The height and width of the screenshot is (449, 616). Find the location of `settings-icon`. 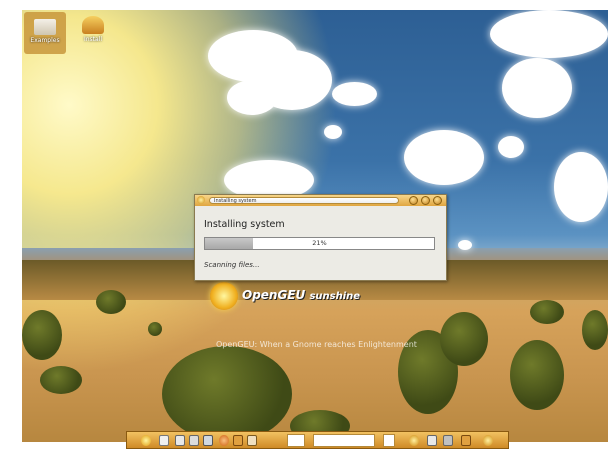

settings-icon is located at coordinates (194, 440).